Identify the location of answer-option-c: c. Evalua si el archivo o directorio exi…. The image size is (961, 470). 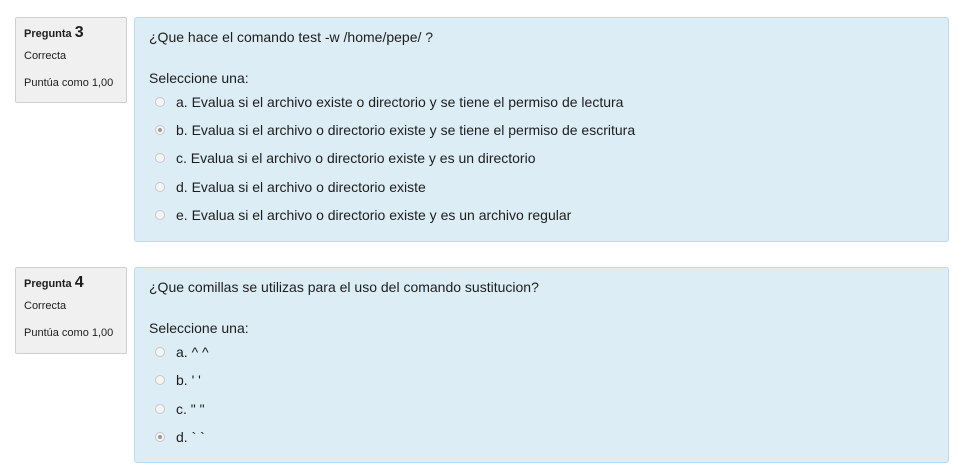
(345, 158).